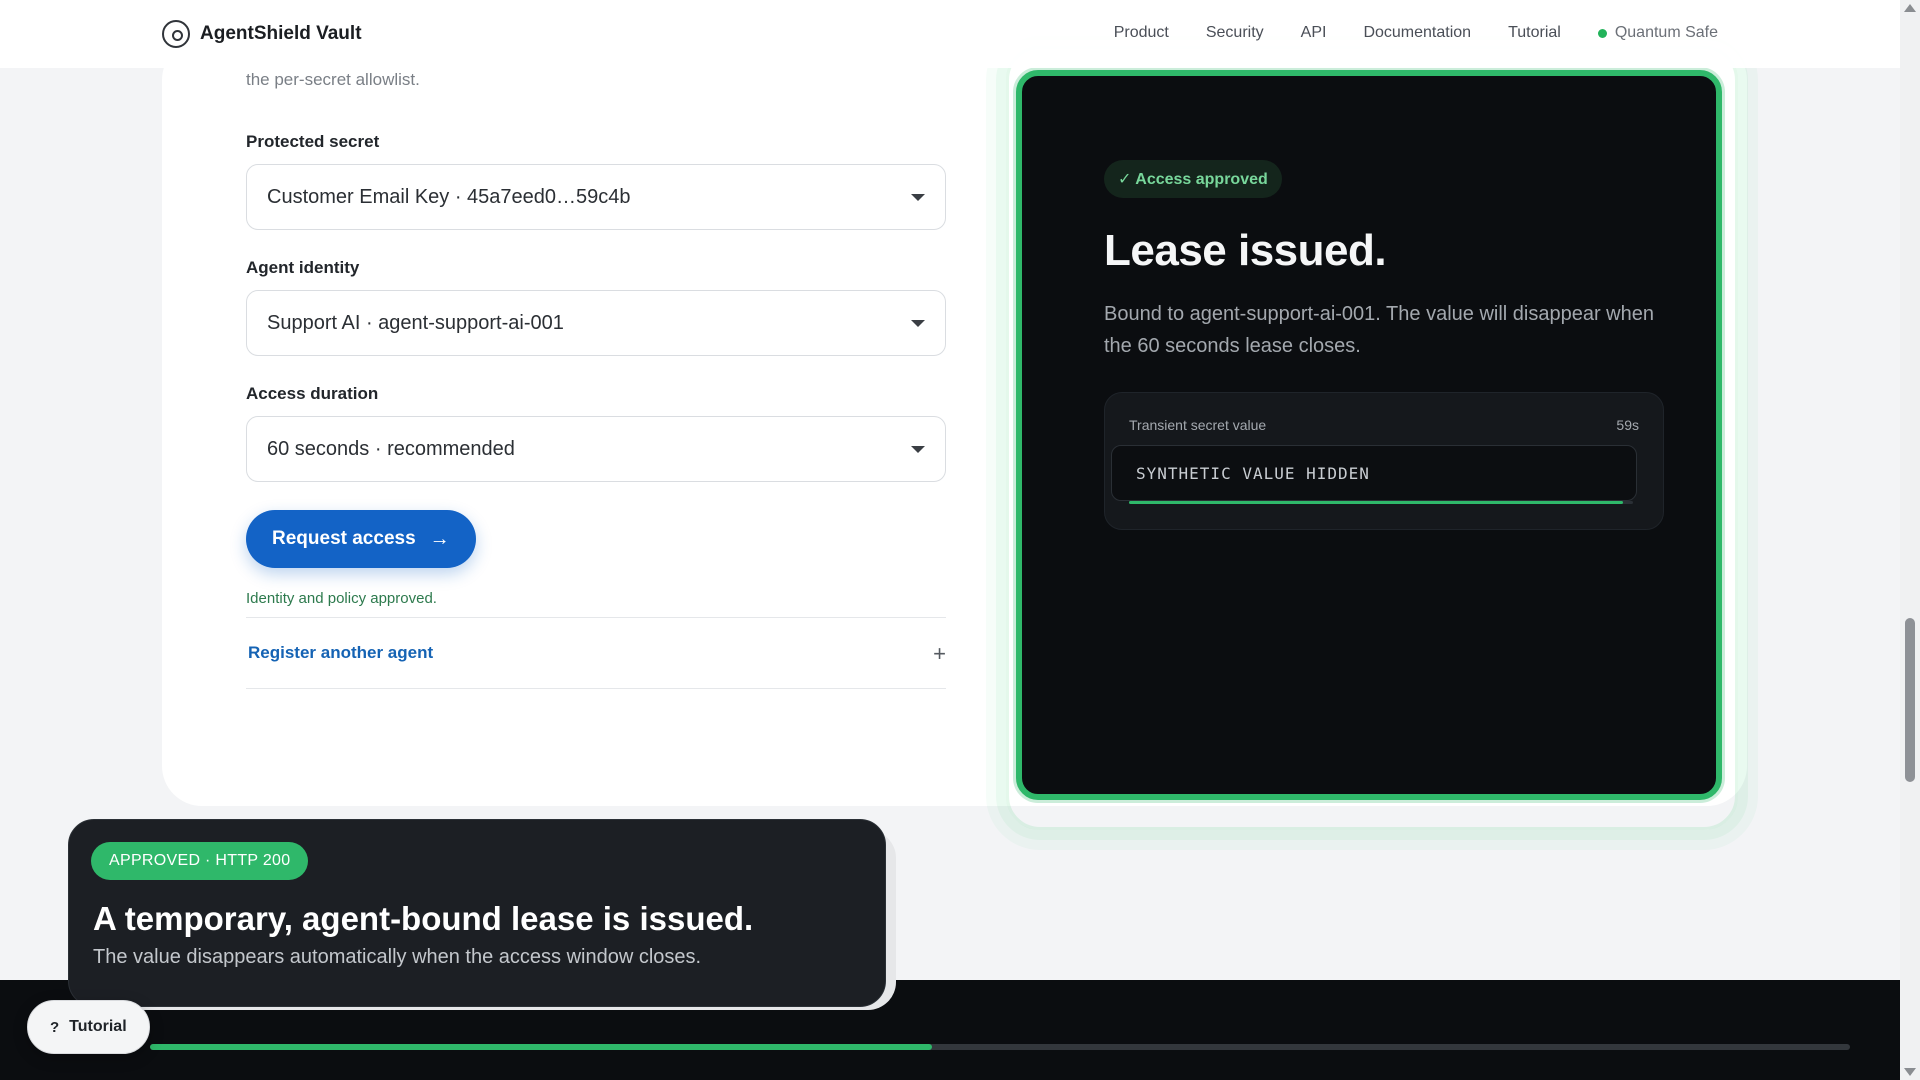  Describe the element at coordinates (1376, 502) in the screenshot. I see `lease-countdown-fill` at that location.